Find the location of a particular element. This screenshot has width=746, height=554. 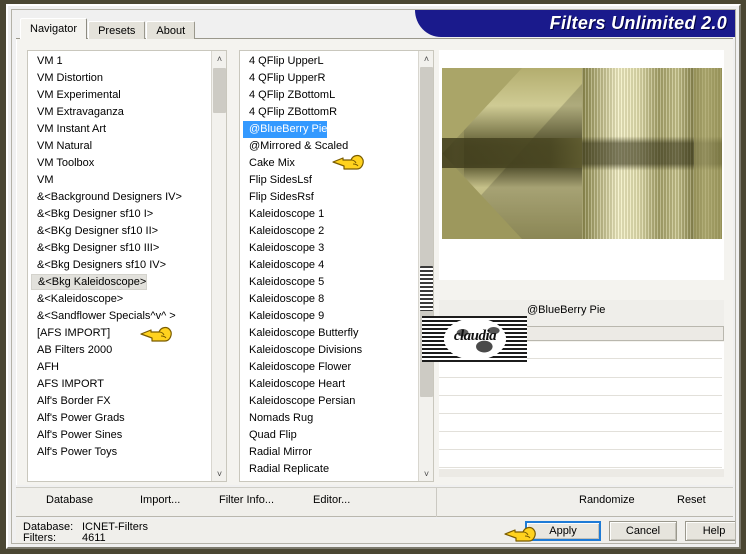

preview-right-edge is located at coordinates (708, 153).